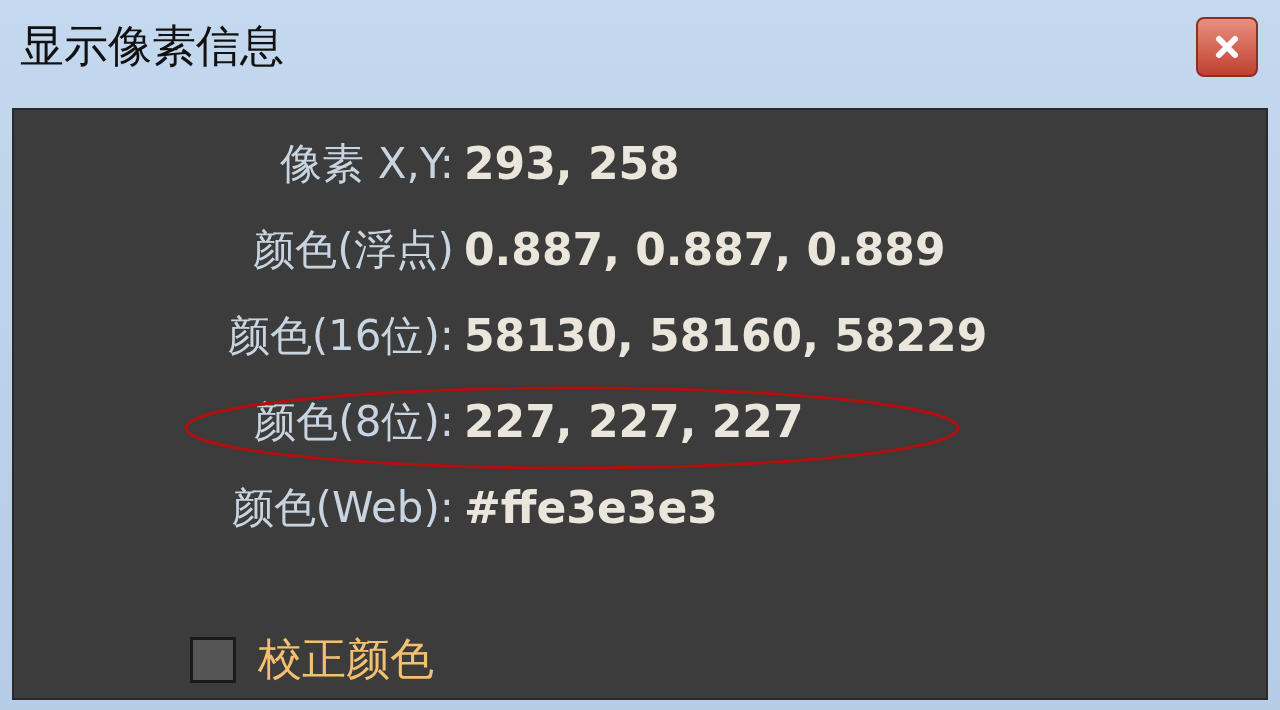 This screenshot has height=710, width=1280. Describe the element at coordinates (726, 336) in the screenshot. I see `field-value: 58130, 58160, 58229` at that location.